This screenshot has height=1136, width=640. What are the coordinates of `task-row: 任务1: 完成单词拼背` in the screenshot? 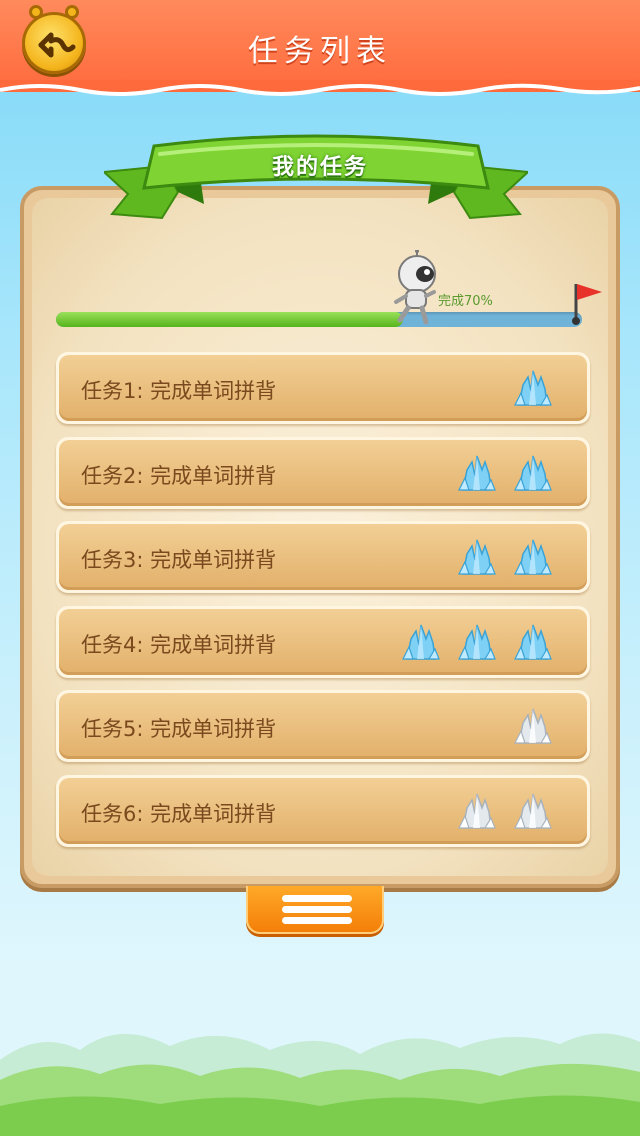 It's located at (323, 388).